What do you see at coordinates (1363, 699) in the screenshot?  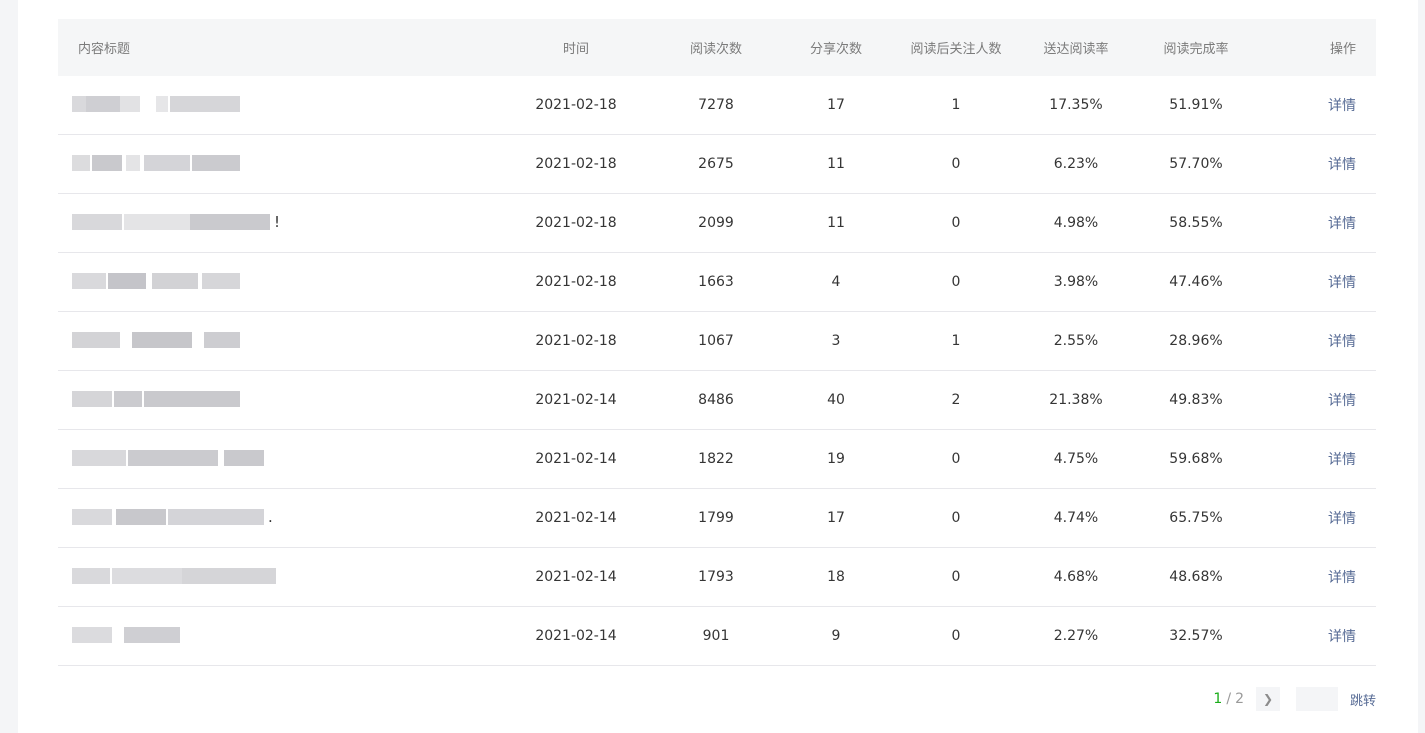 I see `jump-button: 跳转` at bounding box center [1363, 699].